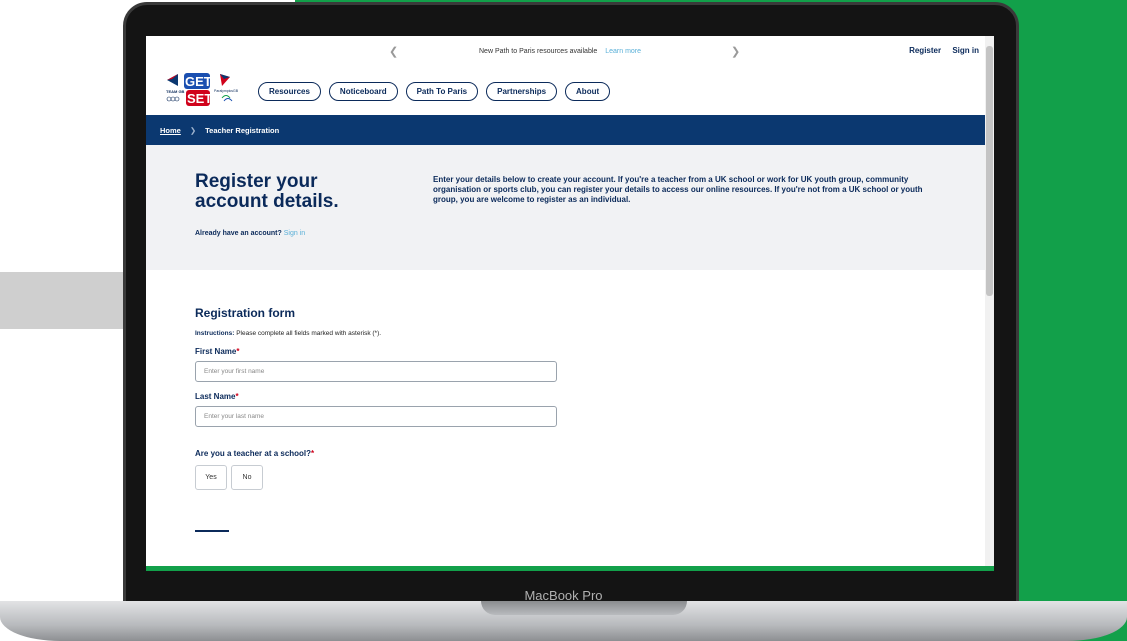 The width and height of the screenshot is (1127, 641). I want to click on nav-resources: Resources, so click(289, 91).